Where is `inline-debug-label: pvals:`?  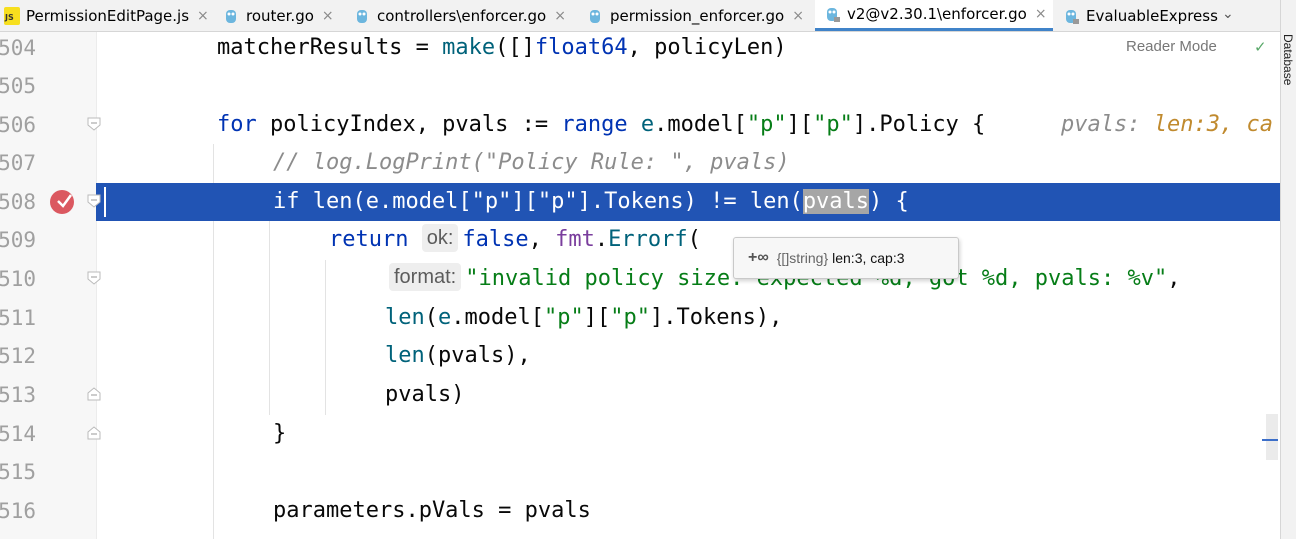
inline-debug-label: pvals: is located at coordinates (1101, 124).